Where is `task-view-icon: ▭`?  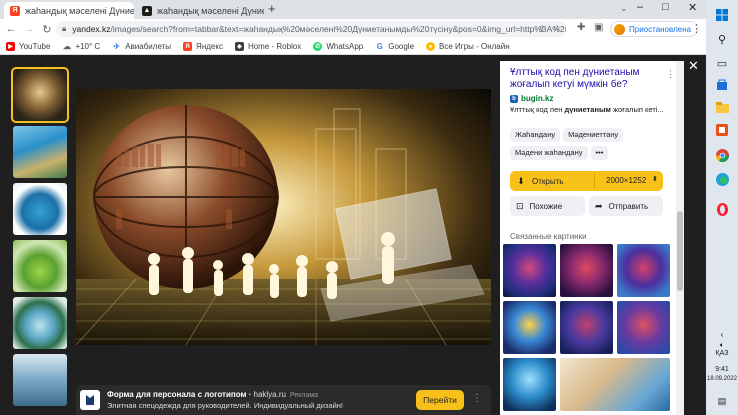
task-view-icon: ▭ is located at coordinates (722, 63).